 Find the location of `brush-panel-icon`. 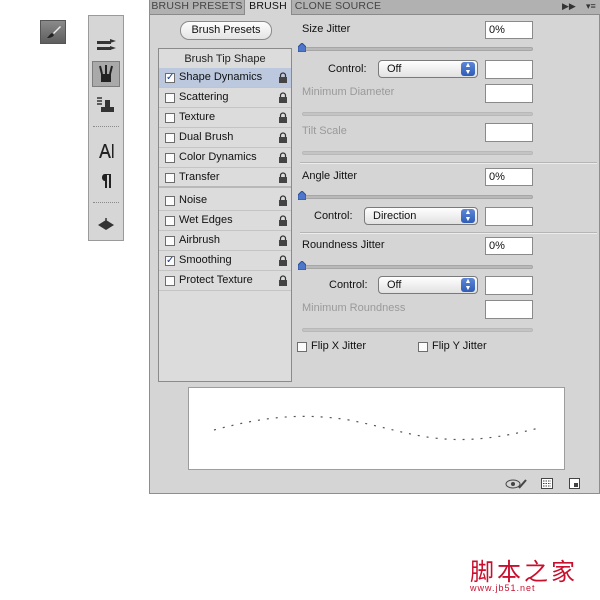

brush-panel-icon is located at coordinates (106, 73).